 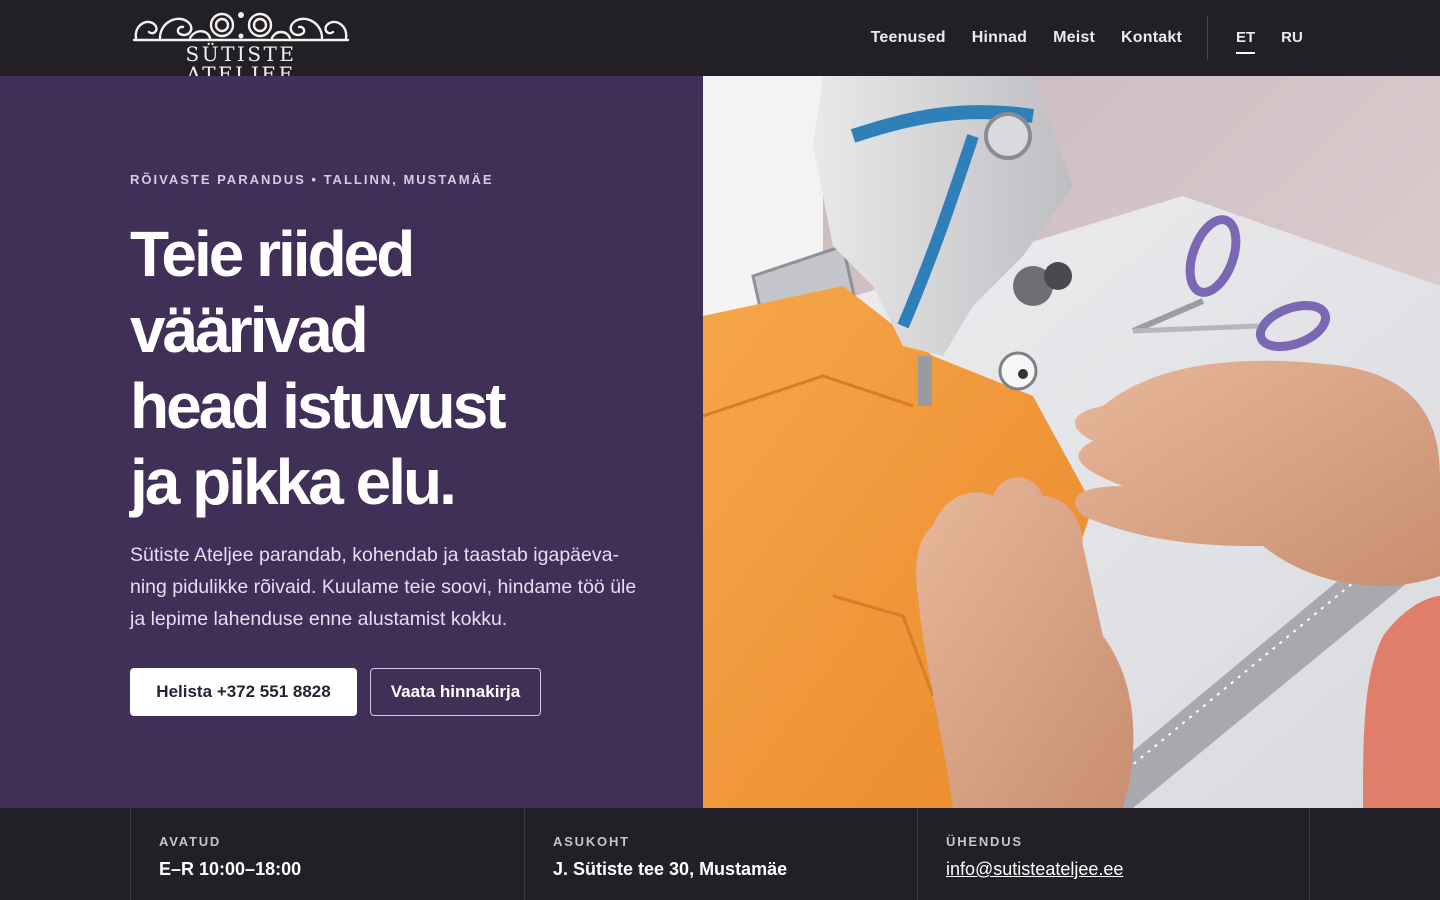 What do you see at coordinates (1074, 38) in the screenshot?
I see `nav-item-meist: Meist` at bounding box center [1074, 38].